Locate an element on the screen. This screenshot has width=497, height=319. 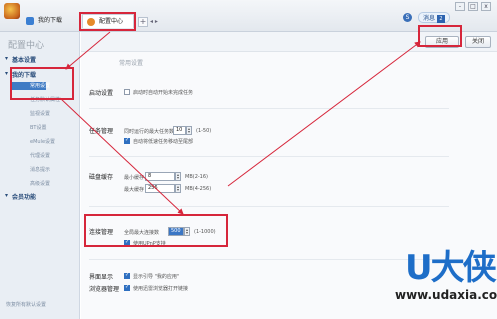
max-tasks-label: 同时运行的最大任务数 is located at coordinates (149, 132).